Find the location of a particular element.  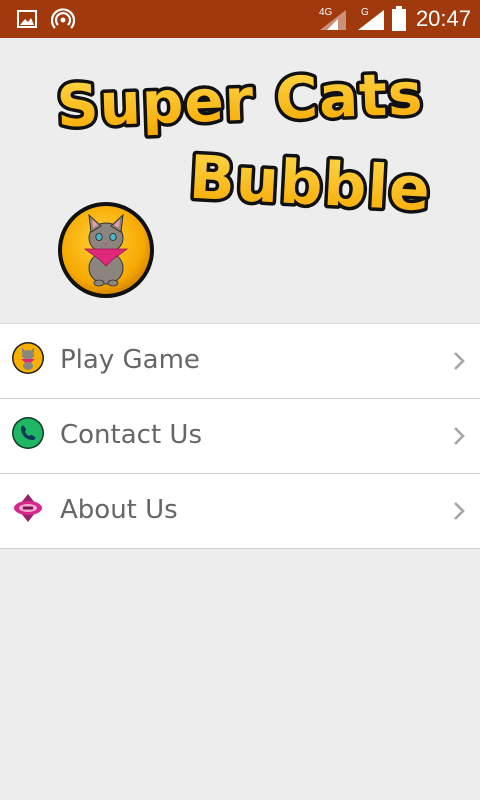

phone-icon is located at coordinates (28, 433).